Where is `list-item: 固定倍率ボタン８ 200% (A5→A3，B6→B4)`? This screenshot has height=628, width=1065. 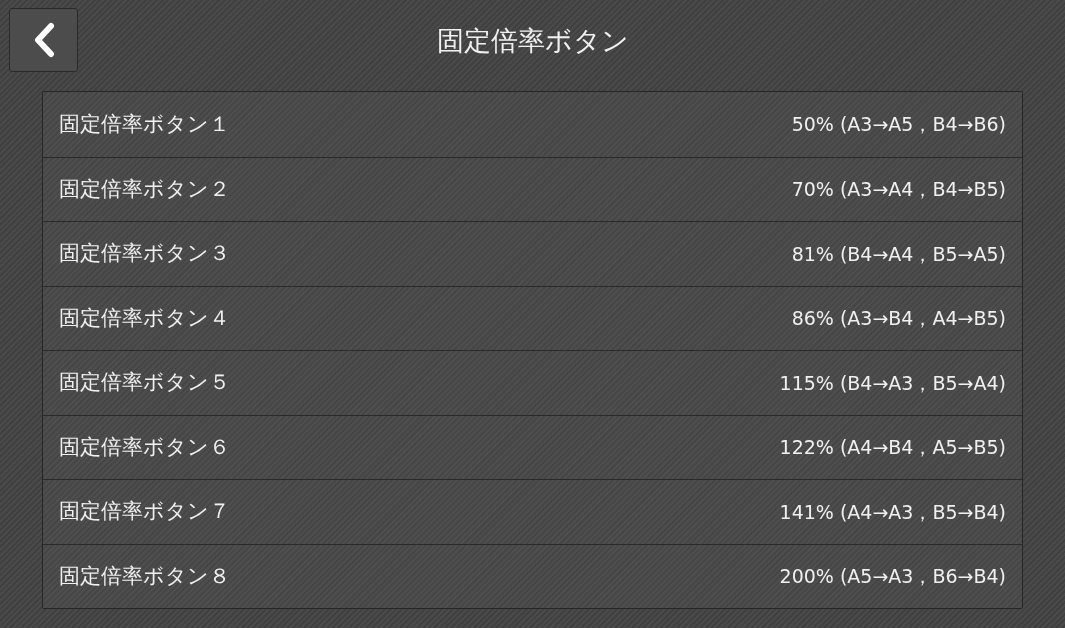
list-item: 固定倍率ボタン８ 200% (A5→A3，B6→B4) is located at coordinates (532, 575).